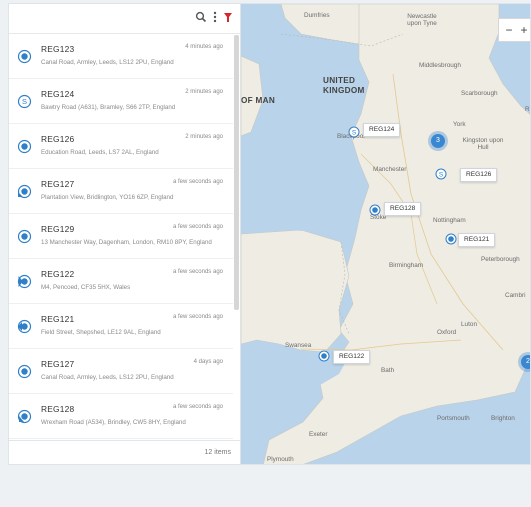 This screenshot has height=507, width=531. What do you see at coordinates (58, 229) in the screenshot?
I see `vehicle-registration: REG129` at bounding box center [58, 229].